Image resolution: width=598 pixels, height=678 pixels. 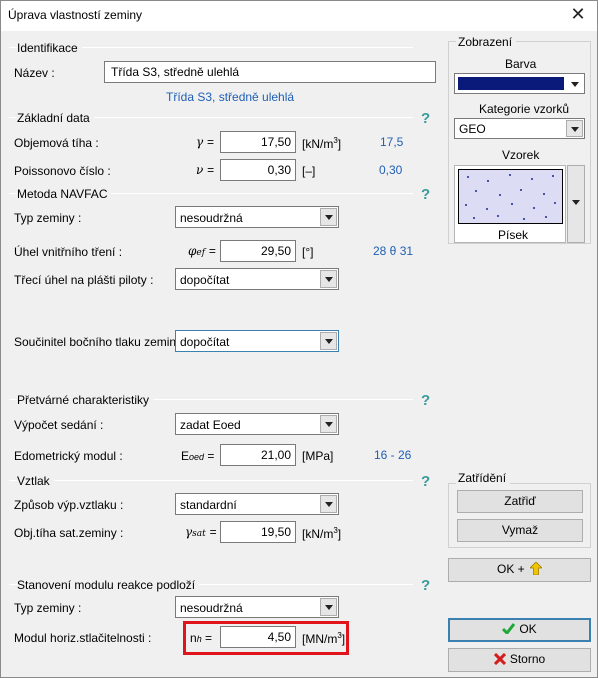 What do you see at coordinates (83, 638) in the screenshot?
I see `horizontal-modulus-label: Modul horiz.stlačitelnosti :` at bounding box center [83, 638].